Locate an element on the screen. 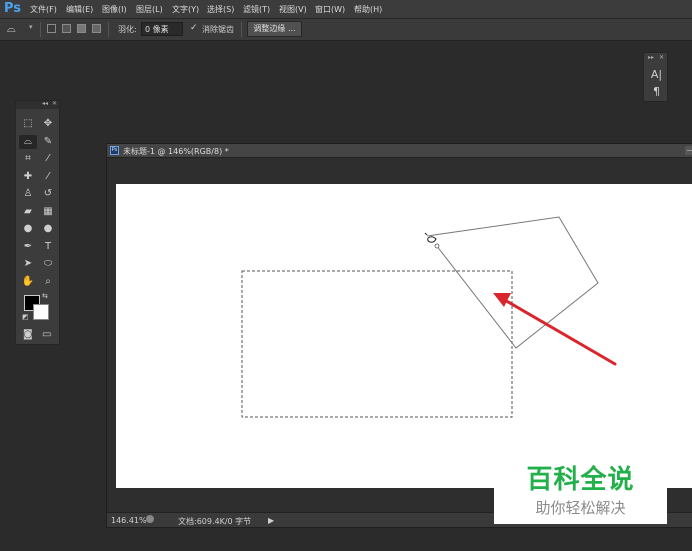 The height and width of the screenshot is (551, 692). lasso-close-point is located at coordinates (437, 246).